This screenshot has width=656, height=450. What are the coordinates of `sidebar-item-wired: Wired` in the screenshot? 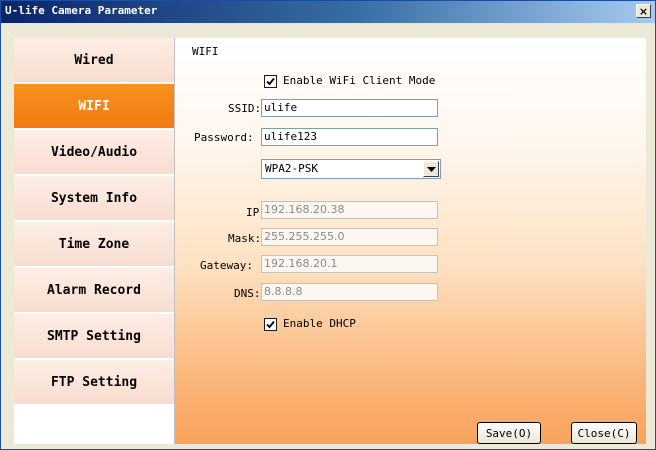 It's located at (94, 60).